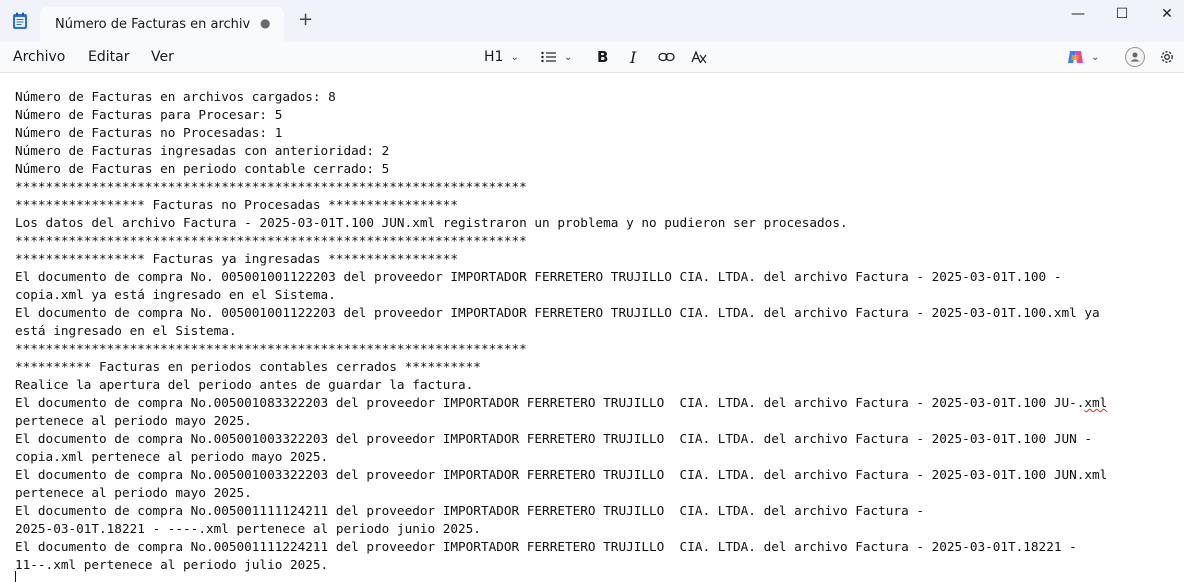  Describe the element at coordinates (305, 20) in the screenshot. I see `new-tab-button: +` at that location.